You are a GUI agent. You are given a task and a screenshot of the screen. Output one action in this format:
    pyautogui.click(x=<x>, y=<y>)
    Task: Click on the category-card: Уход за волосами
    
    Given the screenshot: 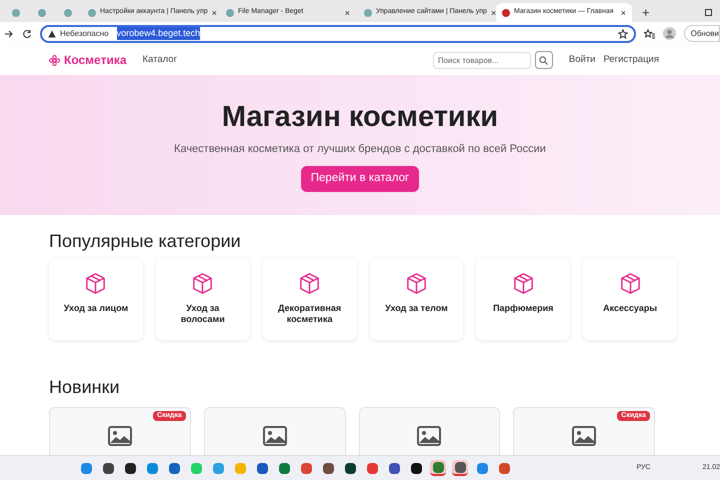 What is the action you would take?
    pyautogui.click(x=203, y=299)
    